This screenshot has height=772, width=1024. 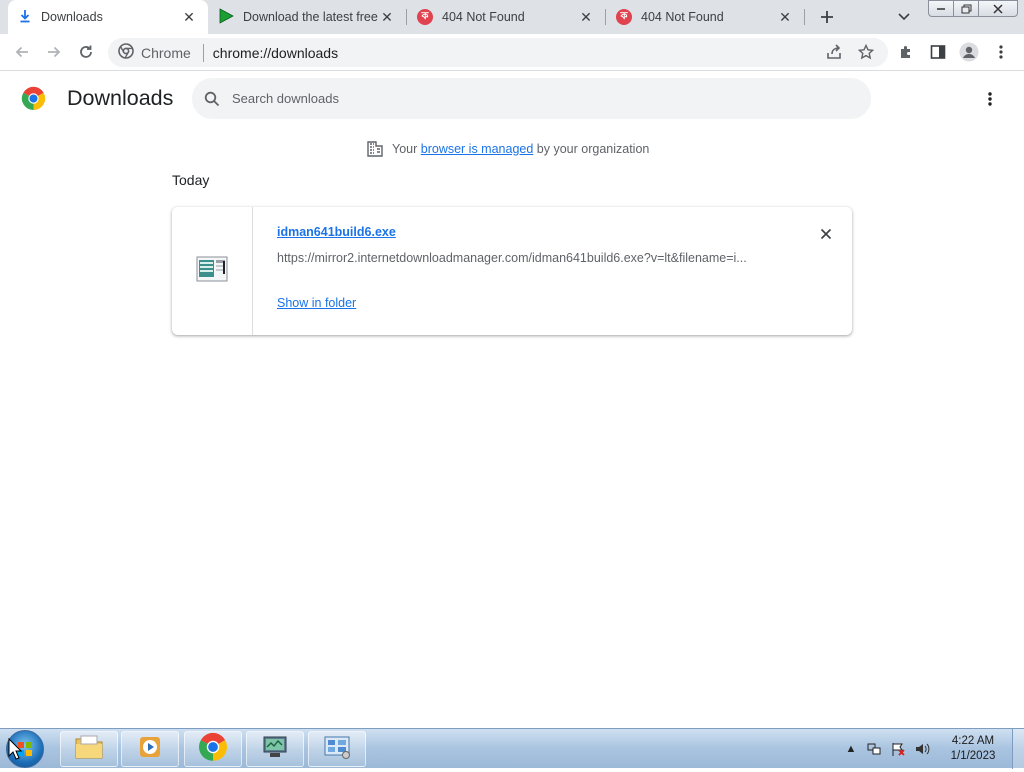 I want to click on forward-button, so click(x=54, y=52).